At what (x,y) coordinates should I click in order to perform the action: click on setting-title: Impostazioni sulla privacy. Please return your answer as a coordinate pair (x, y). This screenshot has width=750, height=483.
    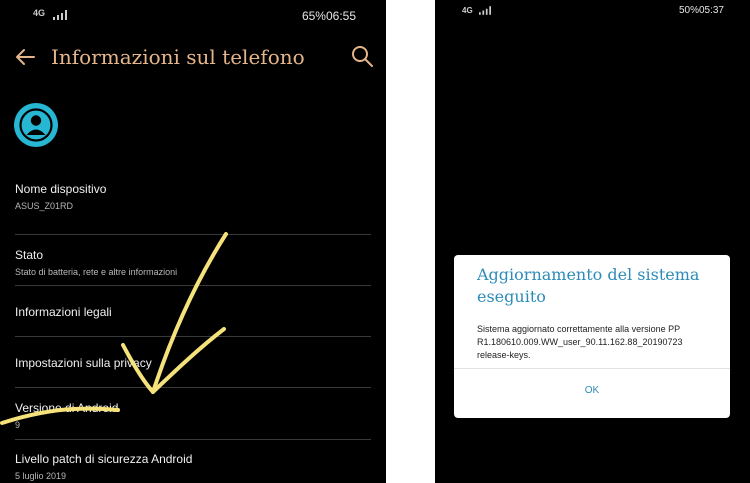
    Looking at the image, I should click on (83, 363).